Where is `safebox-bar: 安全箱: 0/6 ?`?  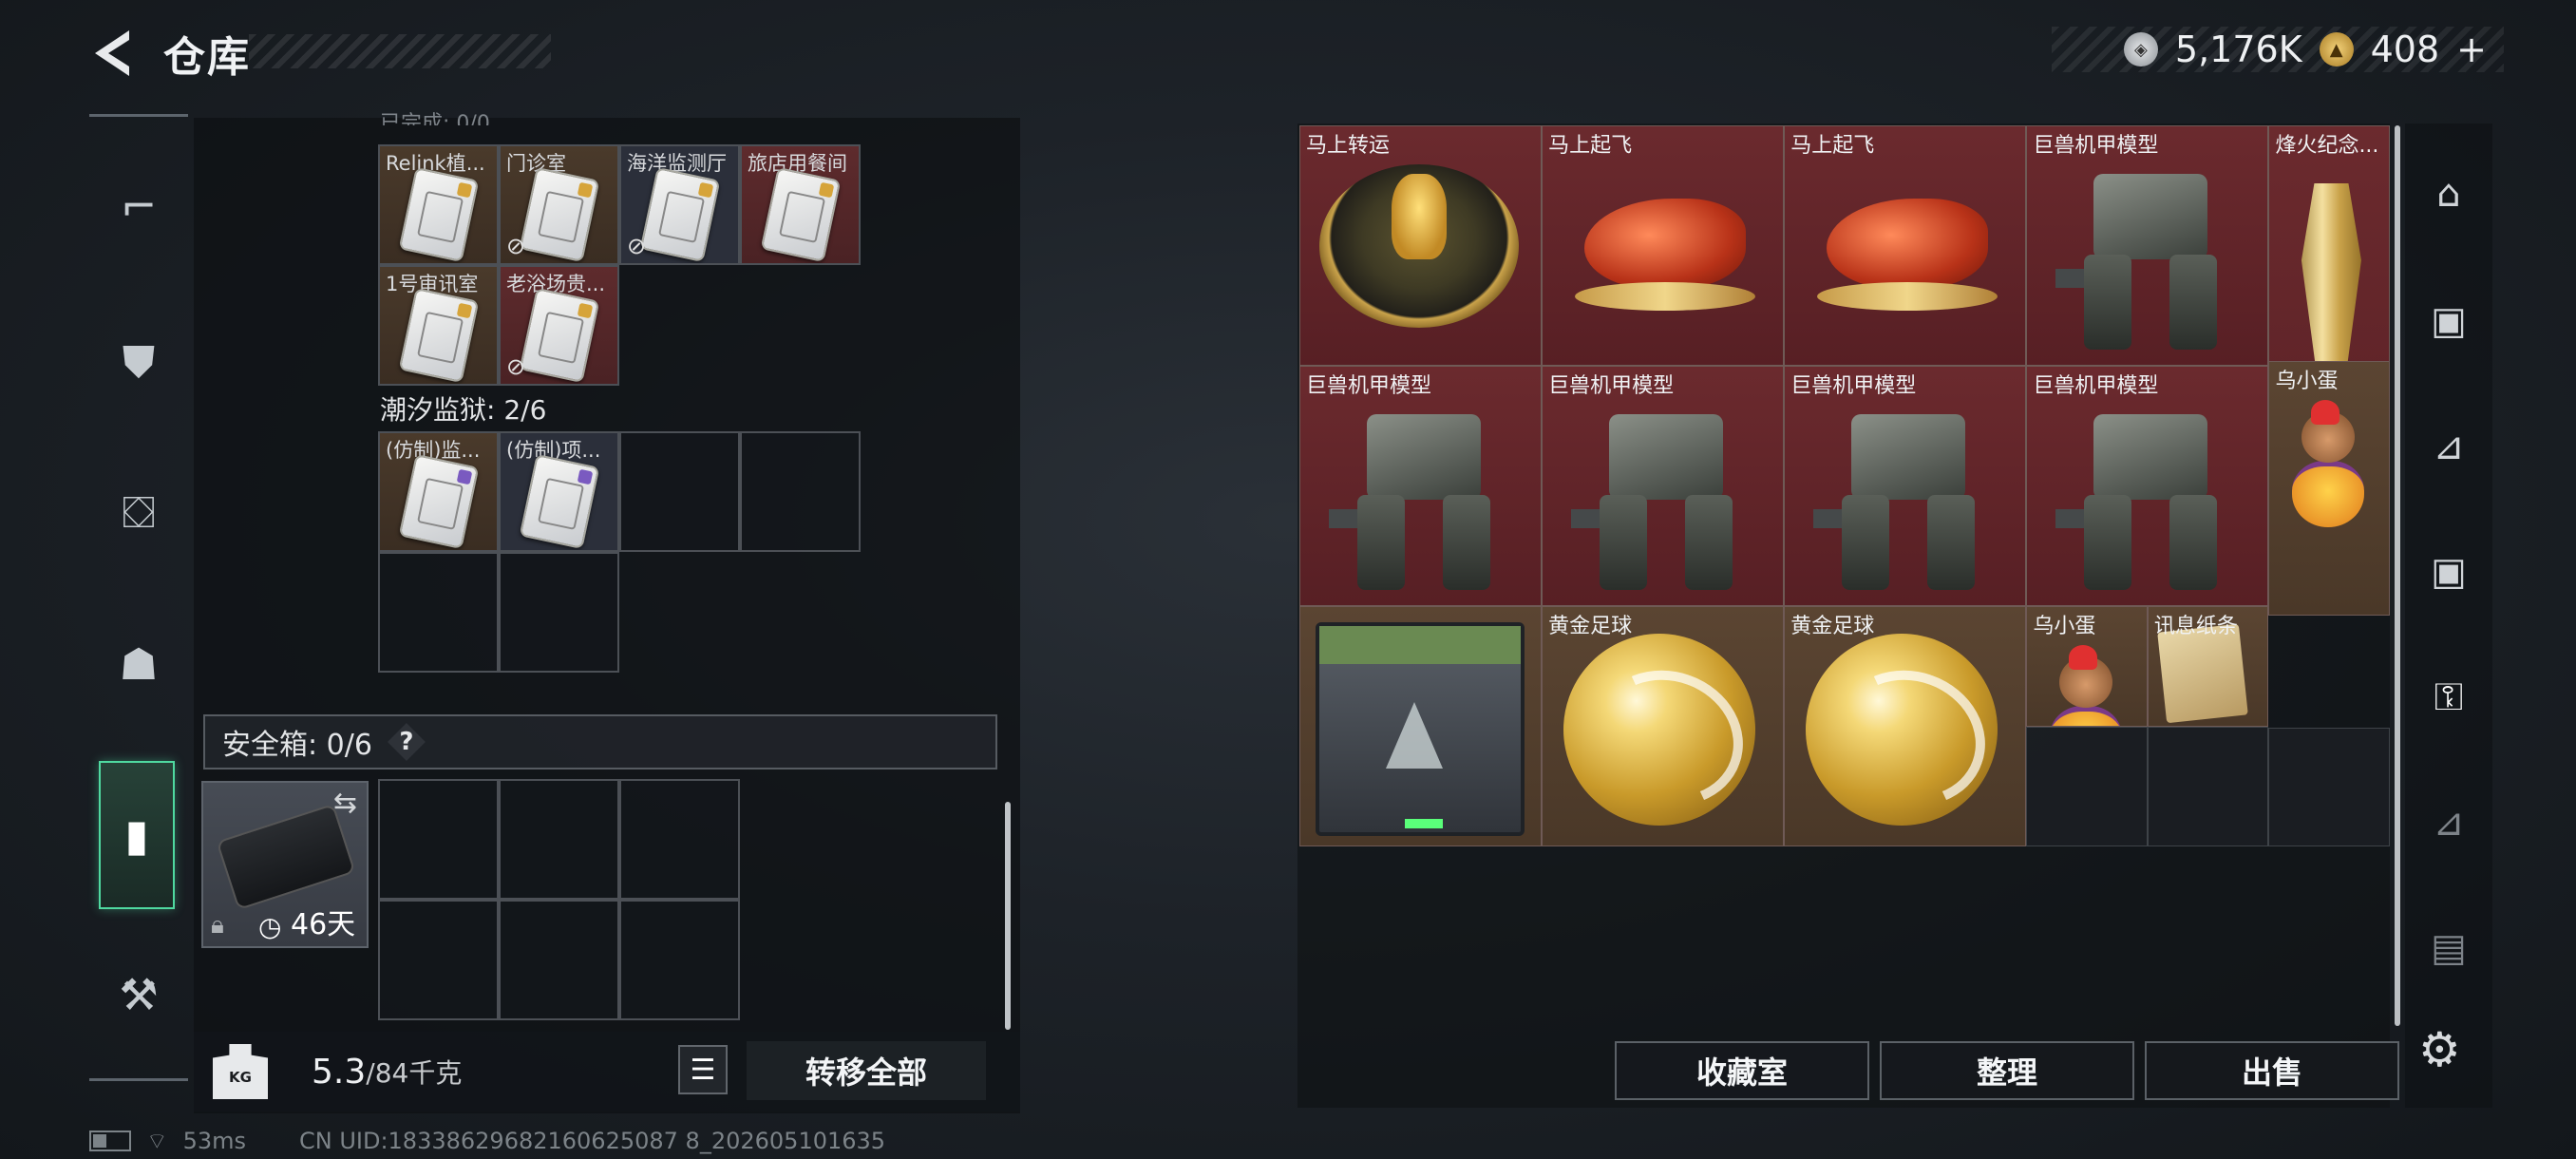
safebox-bar: 安全箱: 0/6 ? is located at coordinates (600, 742).